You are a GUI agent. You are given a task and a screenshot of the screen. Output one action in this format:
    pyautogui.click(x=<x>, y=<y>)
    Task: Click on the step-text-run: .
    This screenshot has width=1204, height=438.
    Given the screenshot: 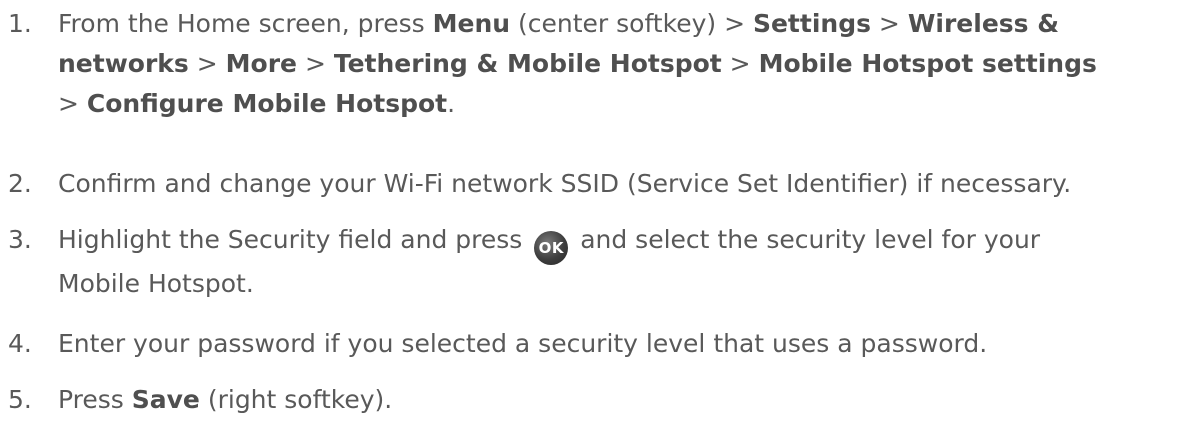 What is the action you would take?
    pyautogui.click(x=451, y=103)
    